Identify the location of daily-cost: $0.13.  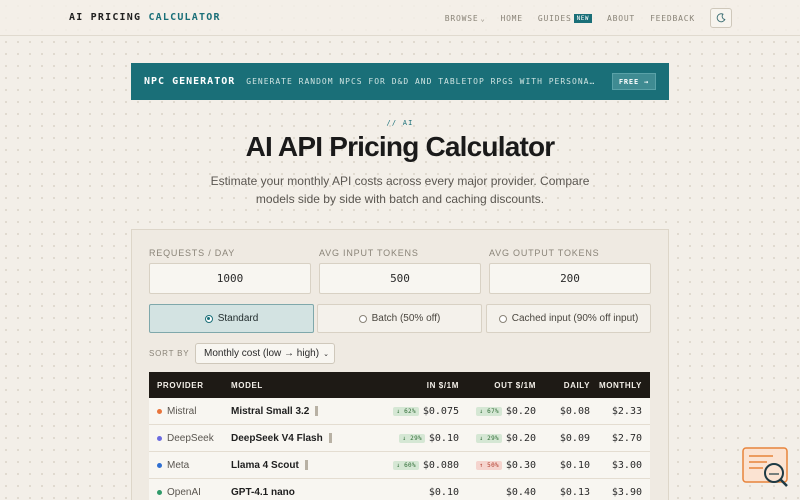
(574, 492).